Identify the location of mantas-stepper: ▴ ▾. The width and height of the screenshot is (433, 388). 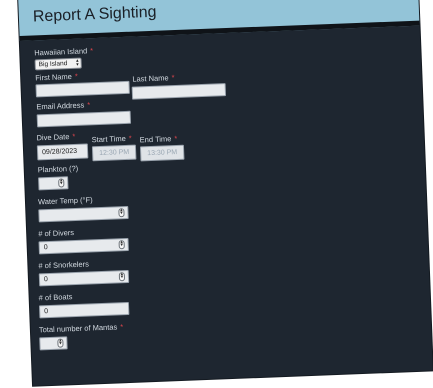
(53, 343).